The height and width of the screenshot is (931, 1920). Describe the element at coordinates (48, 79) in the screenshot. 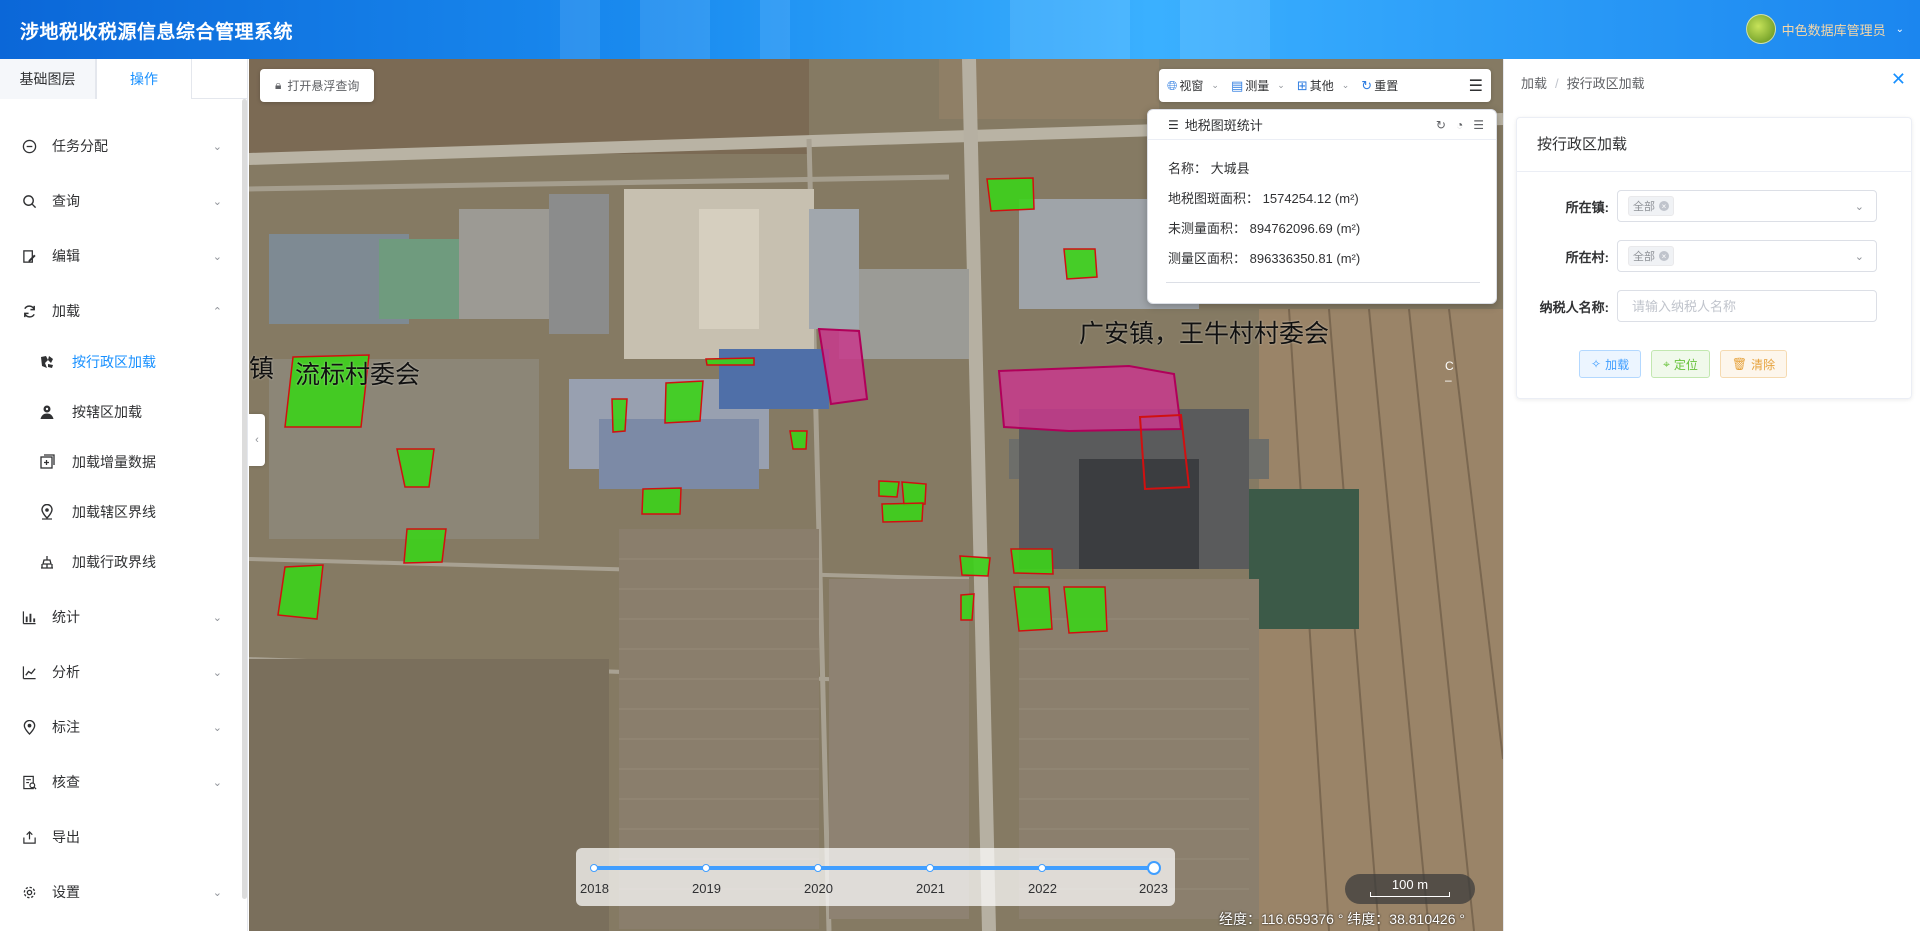

I see `tab-base-layers: 基础图层` at that location.